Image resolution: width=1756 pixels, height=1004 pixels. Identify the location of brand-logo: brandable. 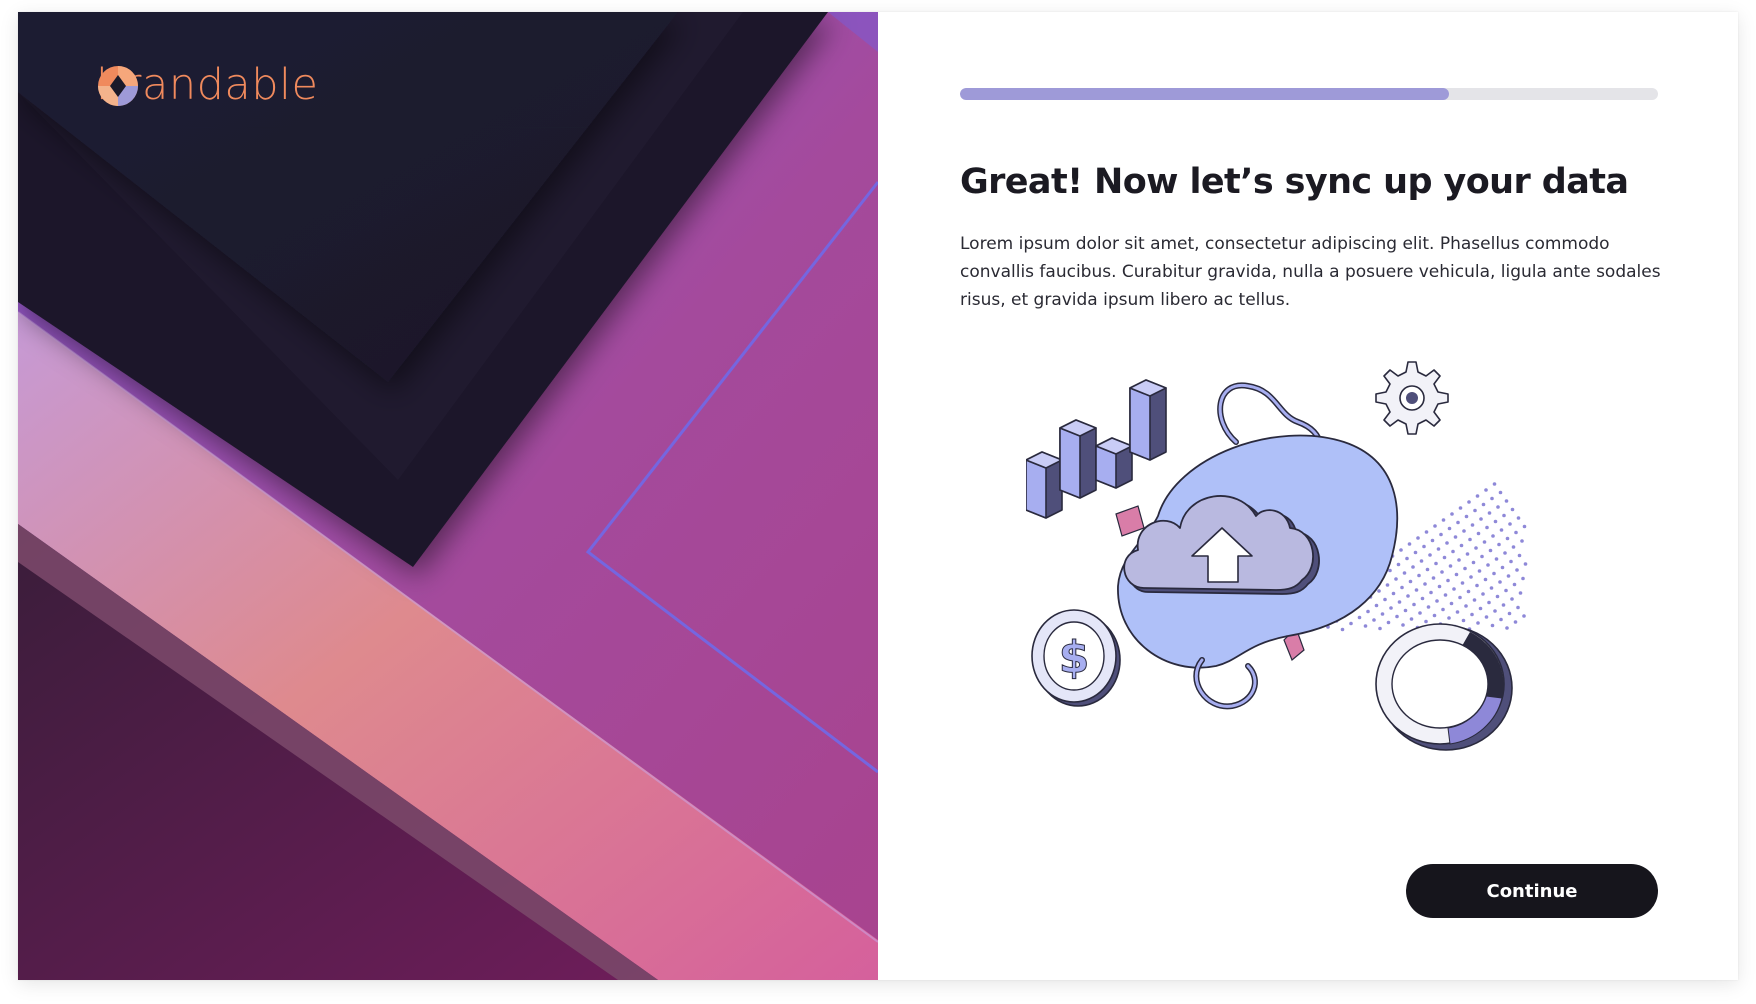
(207, 87).